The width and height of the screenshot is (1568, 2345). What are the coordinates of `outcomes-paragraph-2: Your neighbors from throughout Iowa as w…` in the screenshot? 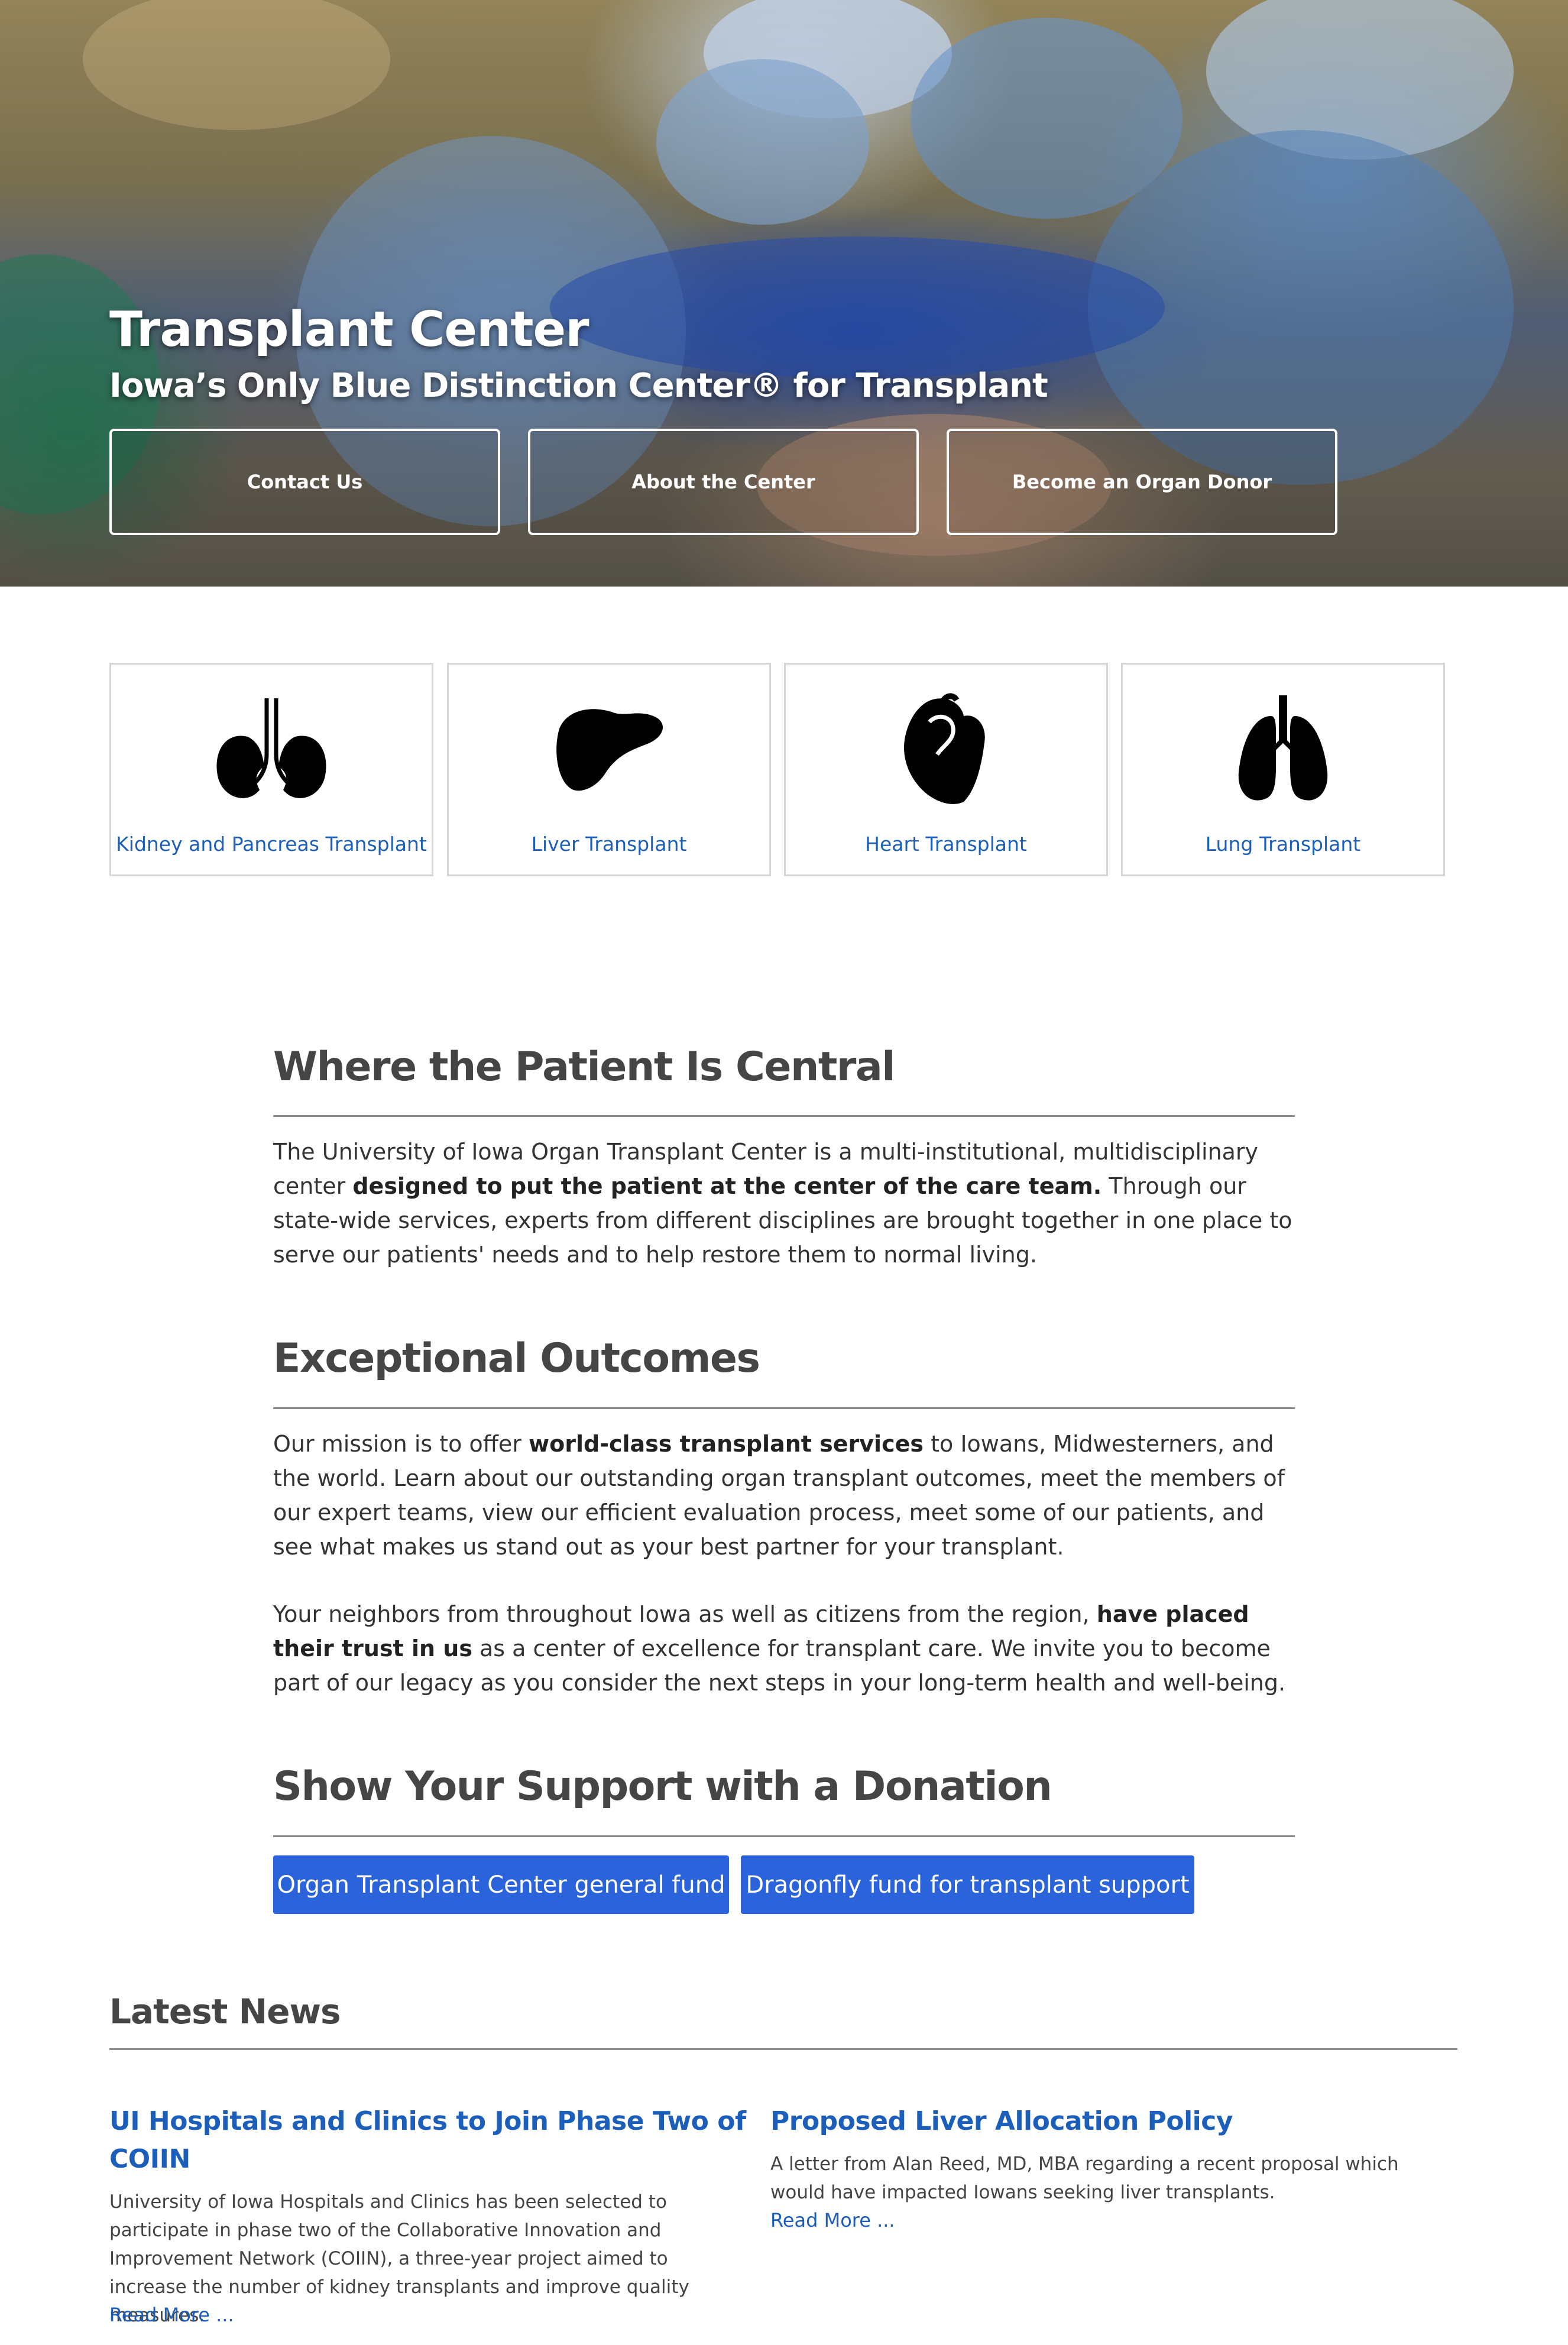 It's located at (784, 1649).